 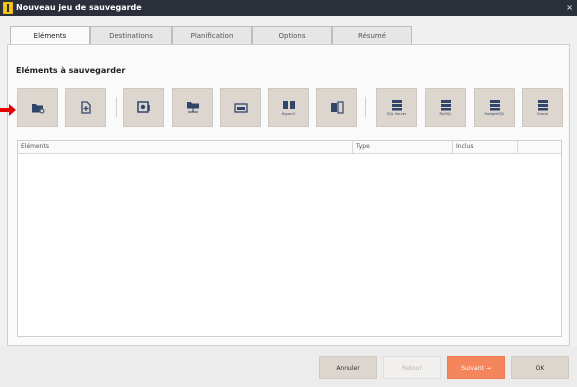 I want to click on title-bar: Nouveau jeu de sauvegarde ×, so click(x=288, y=8).